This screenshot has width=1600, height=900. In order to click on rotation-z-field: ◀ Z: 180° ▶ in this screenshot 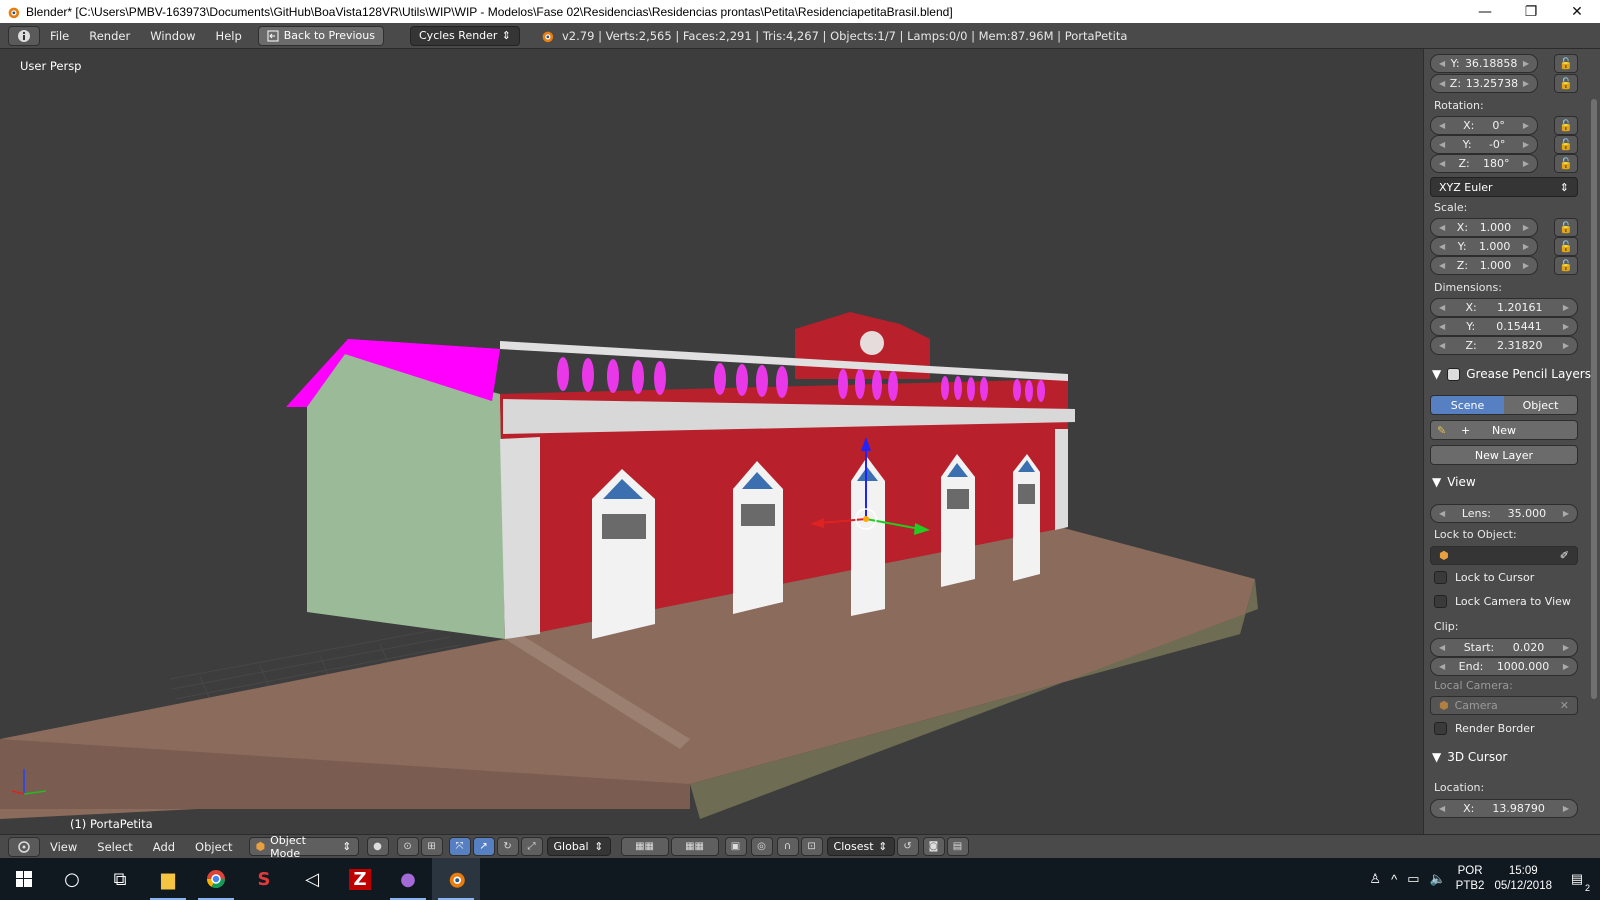, I will do `click(1484, 163)`.